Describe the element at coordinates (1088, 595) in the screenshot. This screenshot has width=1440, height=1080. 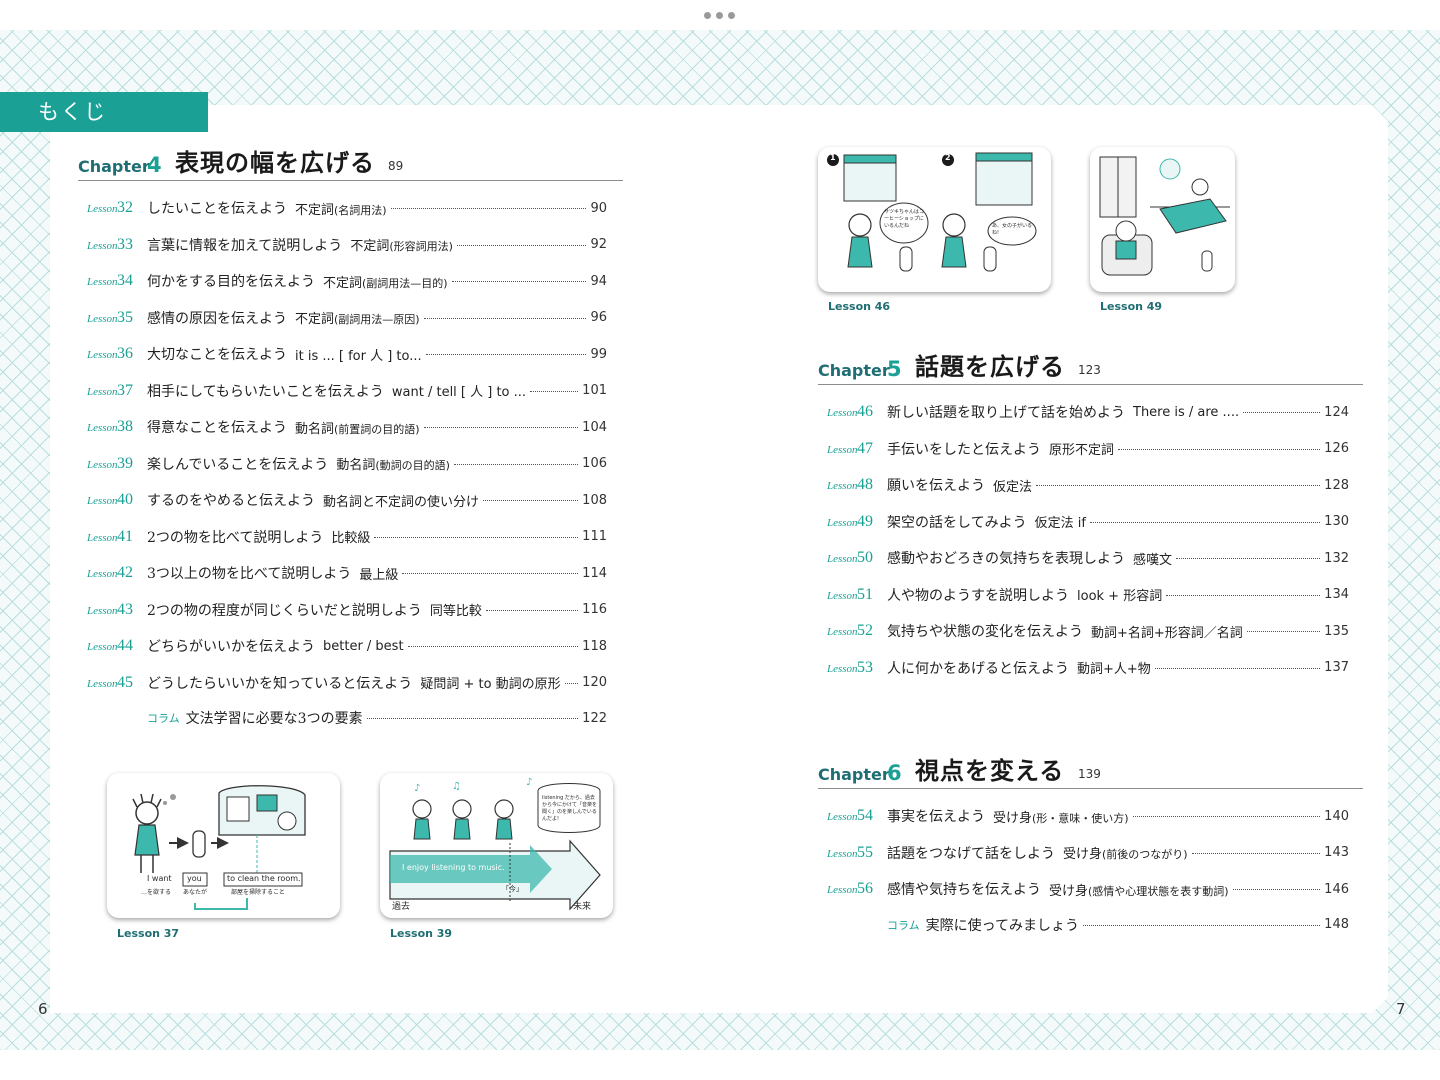
I see `toc-entry-lesson-51: Lesson 51 人や物のようすを説明しよう look + 形容詞 134` at that location.